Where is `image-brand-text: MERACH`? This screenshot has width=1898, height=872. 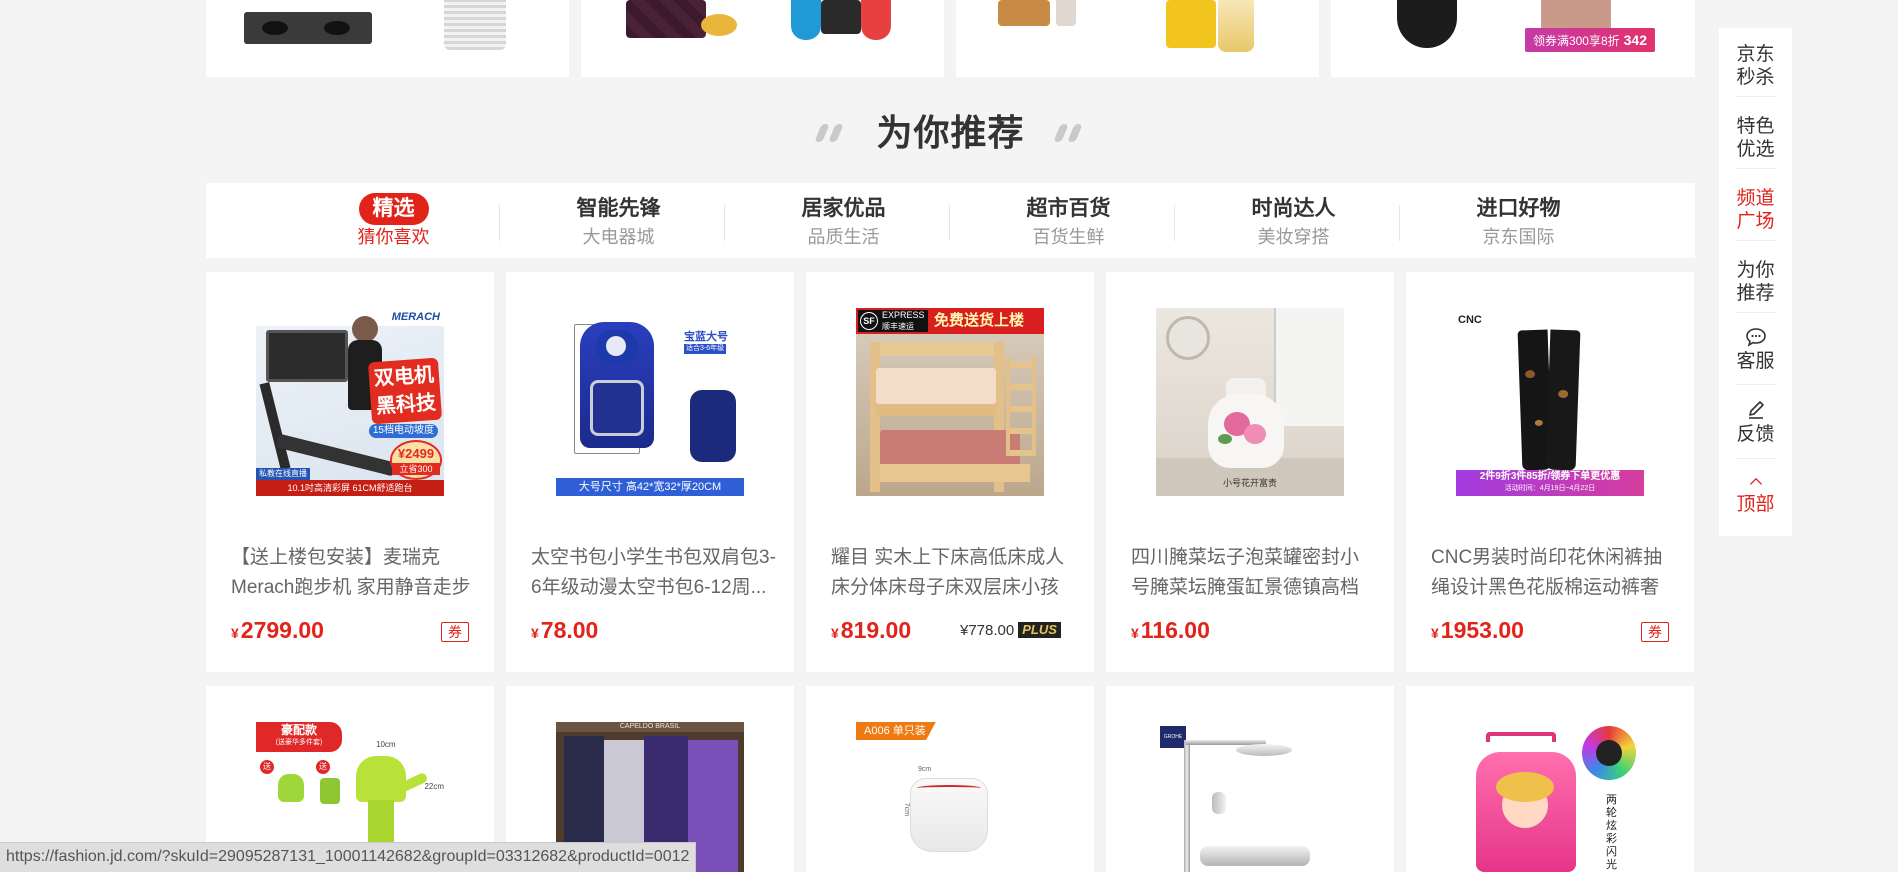 image-brand-text: MERACH is located at coordinates (415, 317).